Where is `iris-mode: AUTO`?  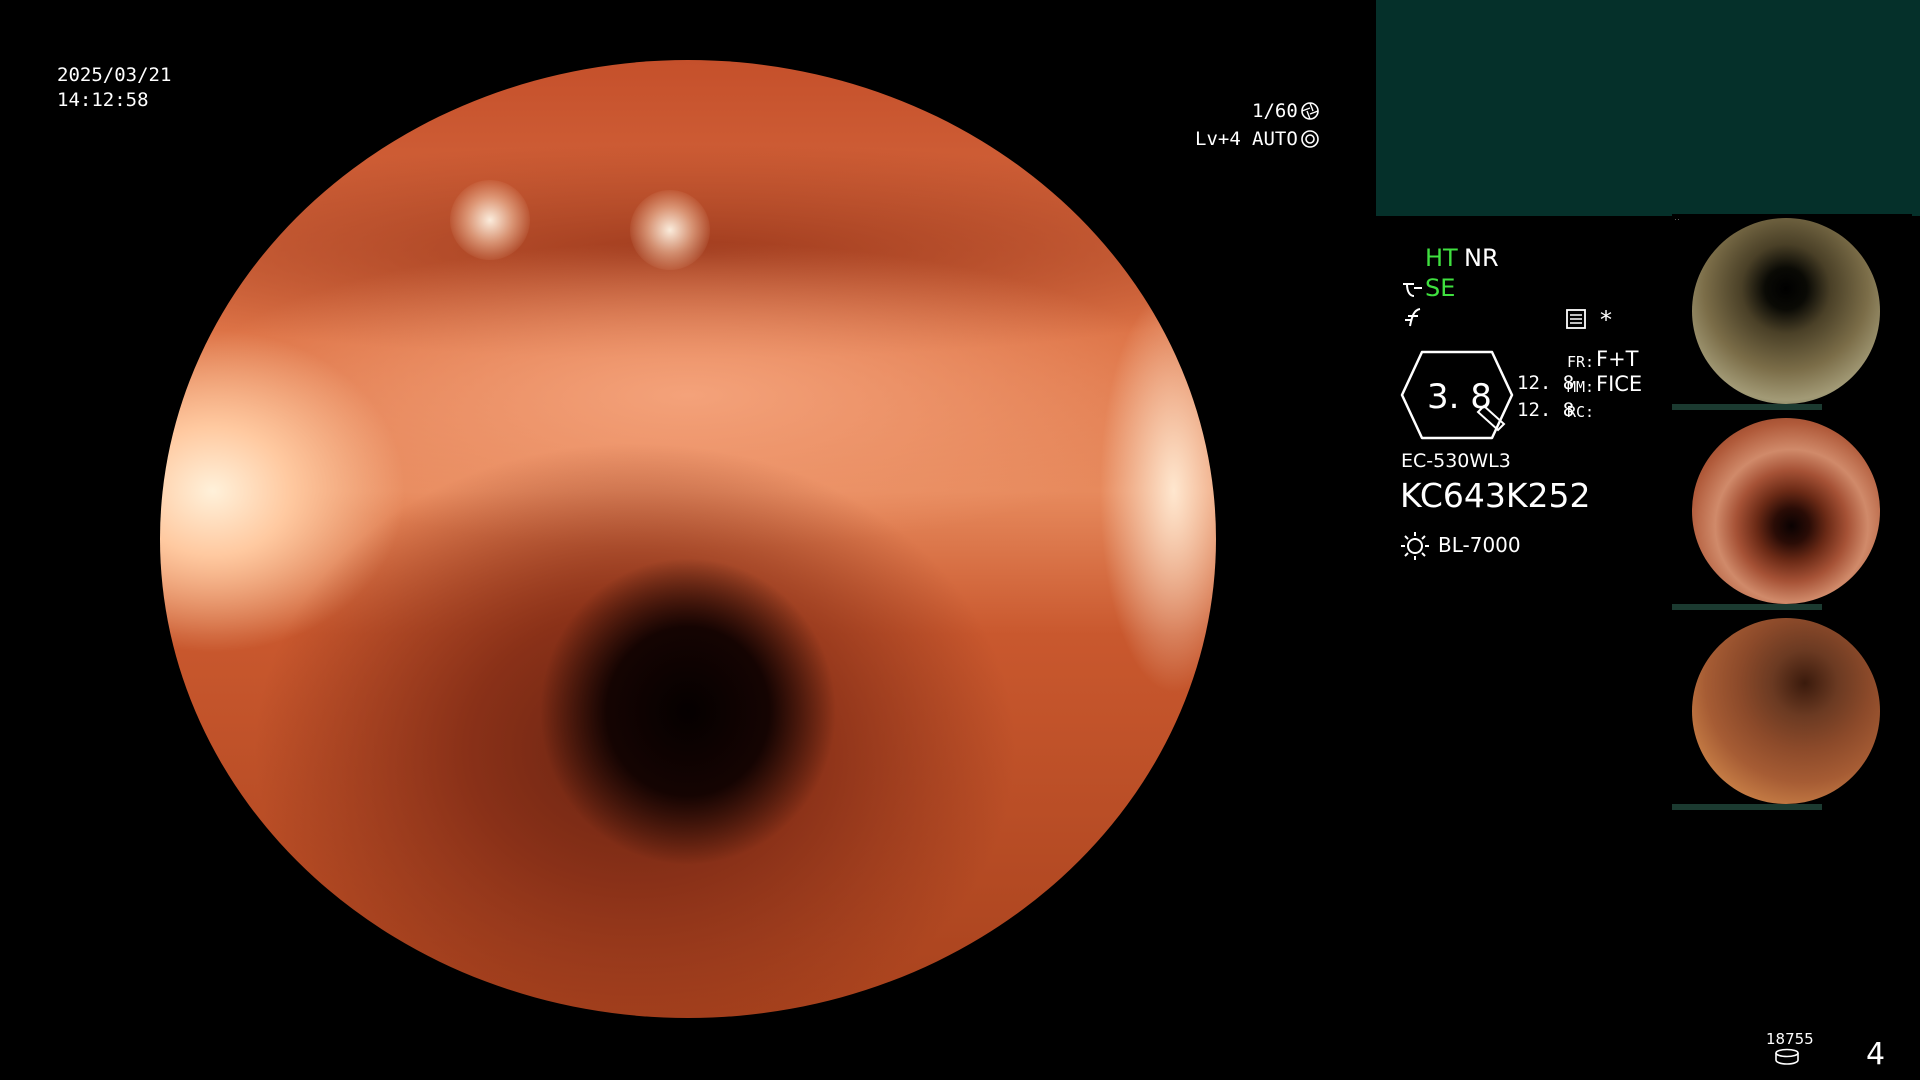 iris-mode: AUTO is located at coordinates (1275, 139).